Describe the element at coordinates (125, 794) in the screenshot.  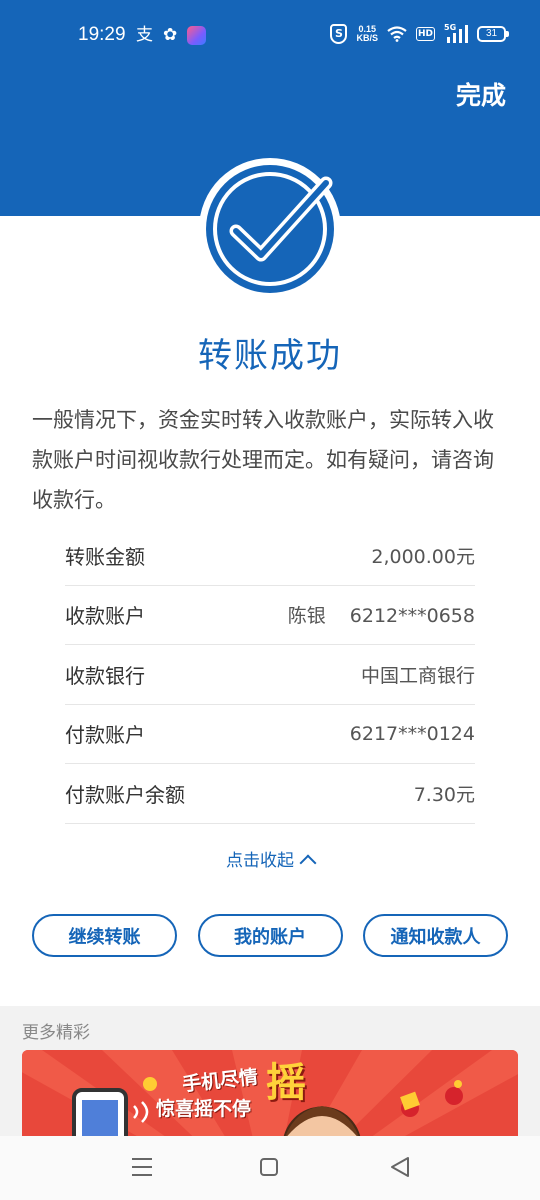
I see `detail-label: 付款账户余额` at that location.